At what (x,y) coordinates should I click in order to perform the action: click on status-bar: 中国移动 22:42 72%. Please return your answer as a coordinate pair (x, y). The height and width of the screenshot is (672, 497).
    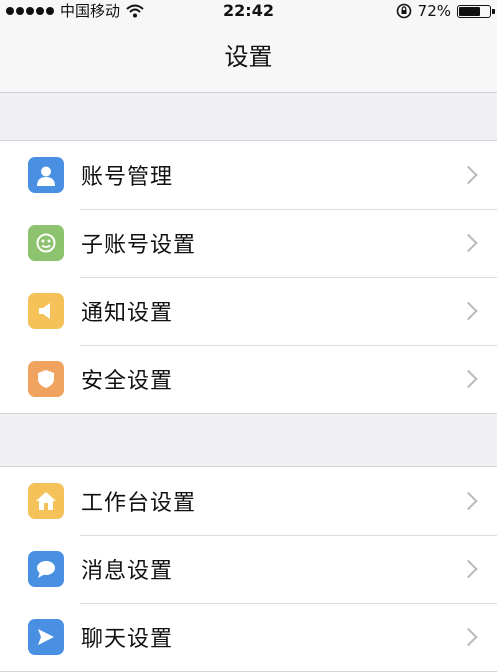
    Looking at the image, I should click on (248, 11).